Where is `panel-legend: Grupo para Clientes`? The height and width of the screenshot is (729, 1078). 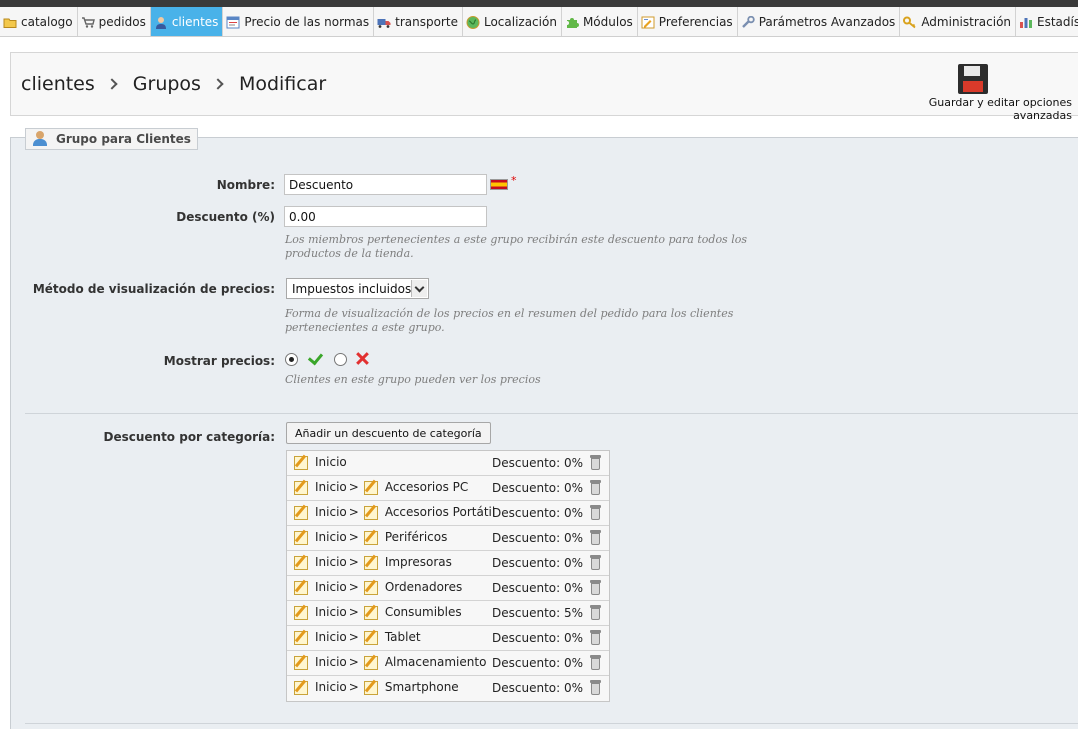 panel-legend: Grupo para Clientes is located at coordinates (111, 139).